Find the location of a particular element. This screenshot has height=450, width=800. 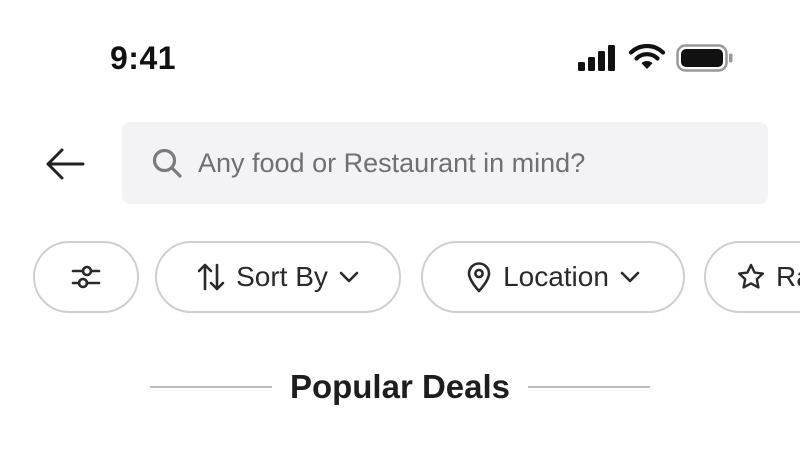

wifi-icon is located at coordinates (647, 58).